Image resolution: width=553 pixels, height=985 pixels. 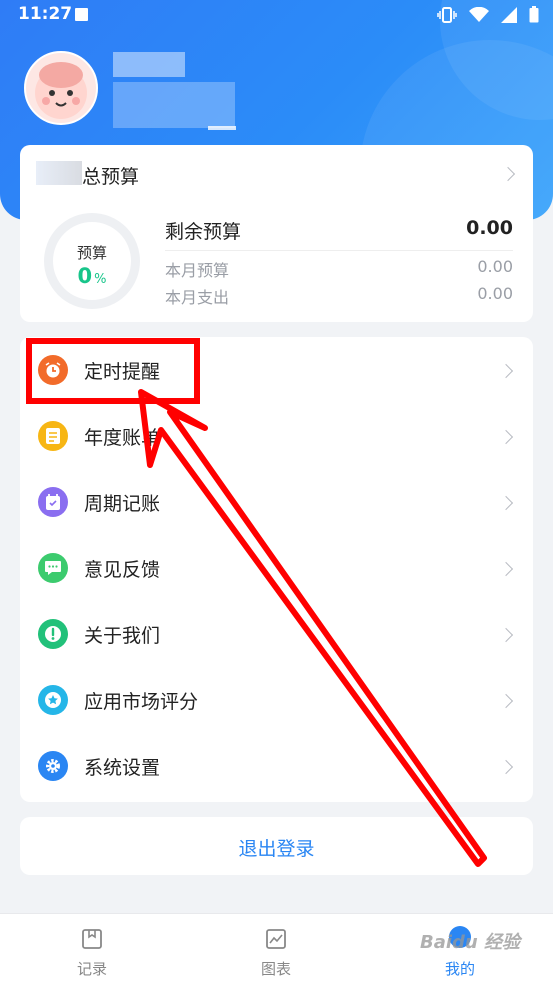 What do you see at coordinates (479, 14) in the screenshot?
I see `wifi-icon` at bounding box center [479, 14].